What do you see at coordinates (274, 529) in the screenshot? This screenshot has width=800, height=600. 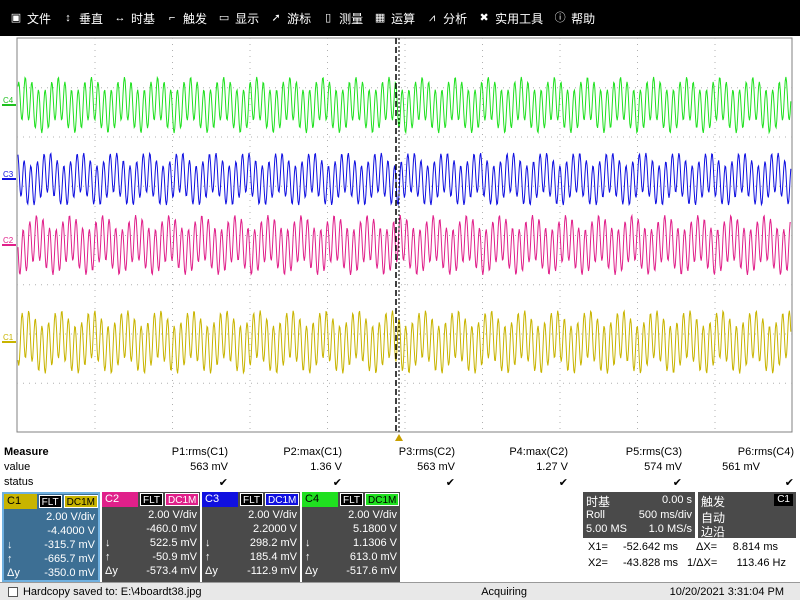 I see `channel-c3-offset: 2.2000 V` at bounding box center [274, 529].